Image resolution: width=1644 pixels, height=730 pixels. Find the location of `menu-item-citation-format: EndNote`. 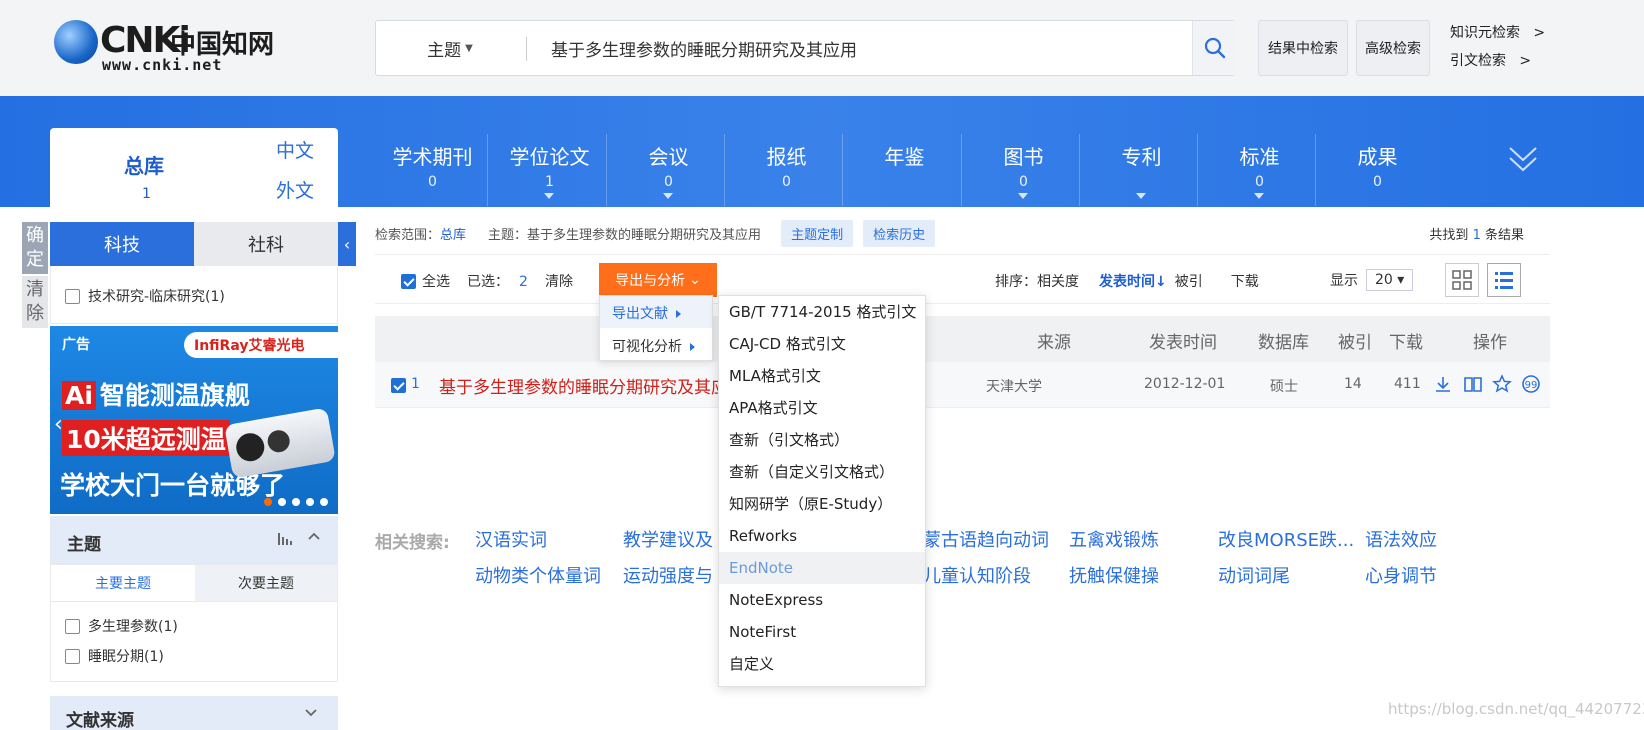

menu-item-citation-format: EndNote is located at coordinates (822, 568).